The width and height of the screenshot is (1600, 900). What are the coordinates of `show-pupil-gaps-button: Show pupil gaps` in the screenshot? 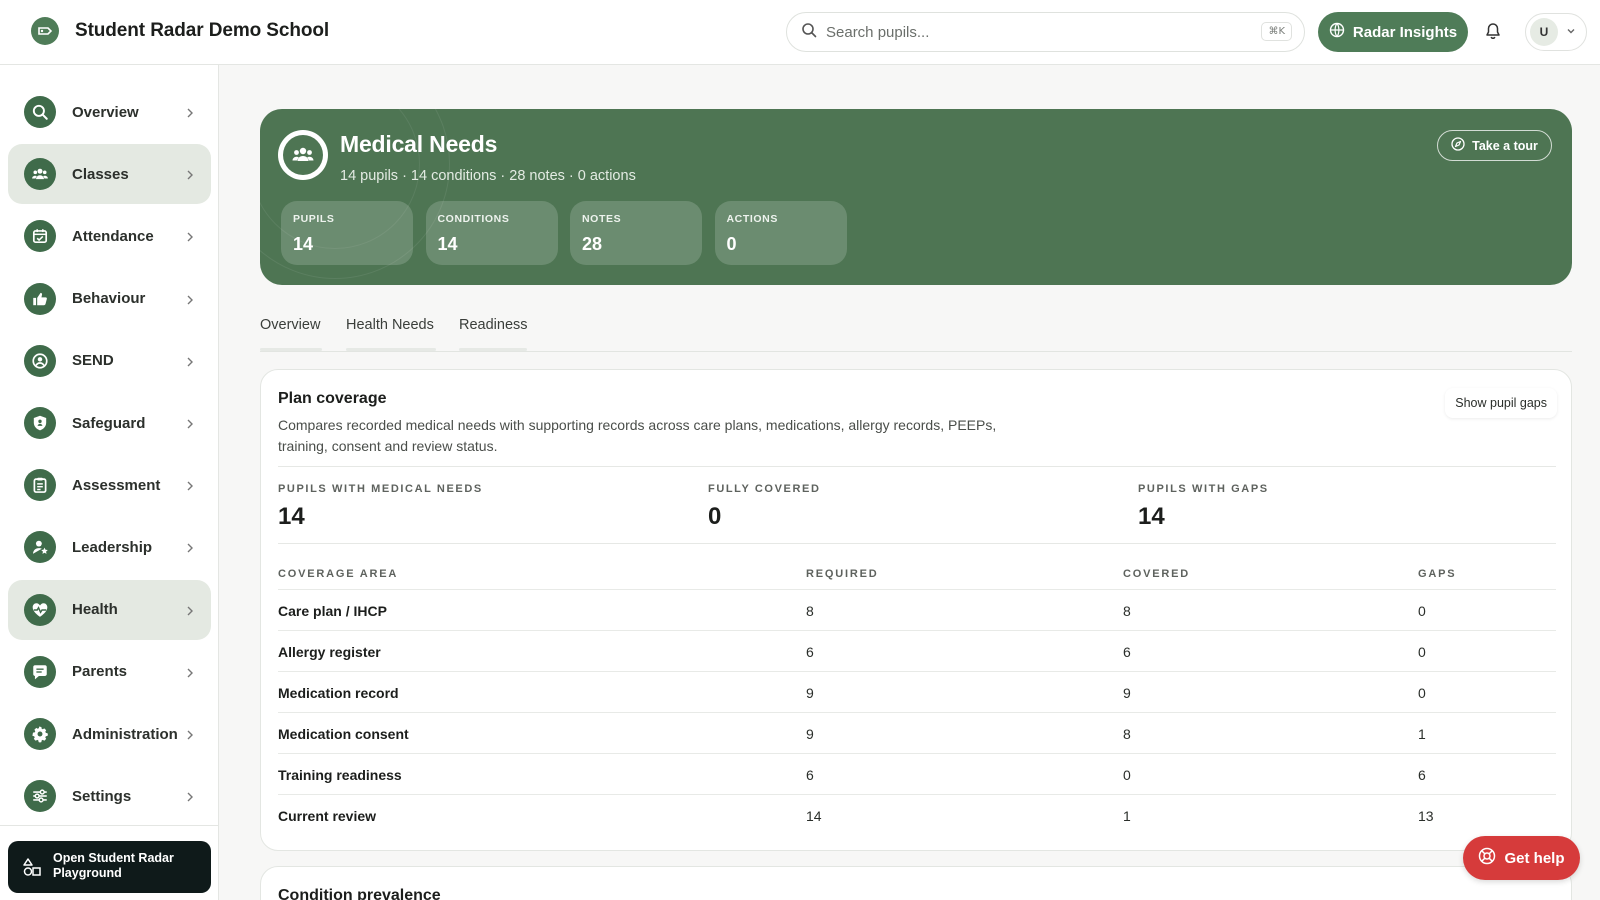 It's located at (1501, 403).